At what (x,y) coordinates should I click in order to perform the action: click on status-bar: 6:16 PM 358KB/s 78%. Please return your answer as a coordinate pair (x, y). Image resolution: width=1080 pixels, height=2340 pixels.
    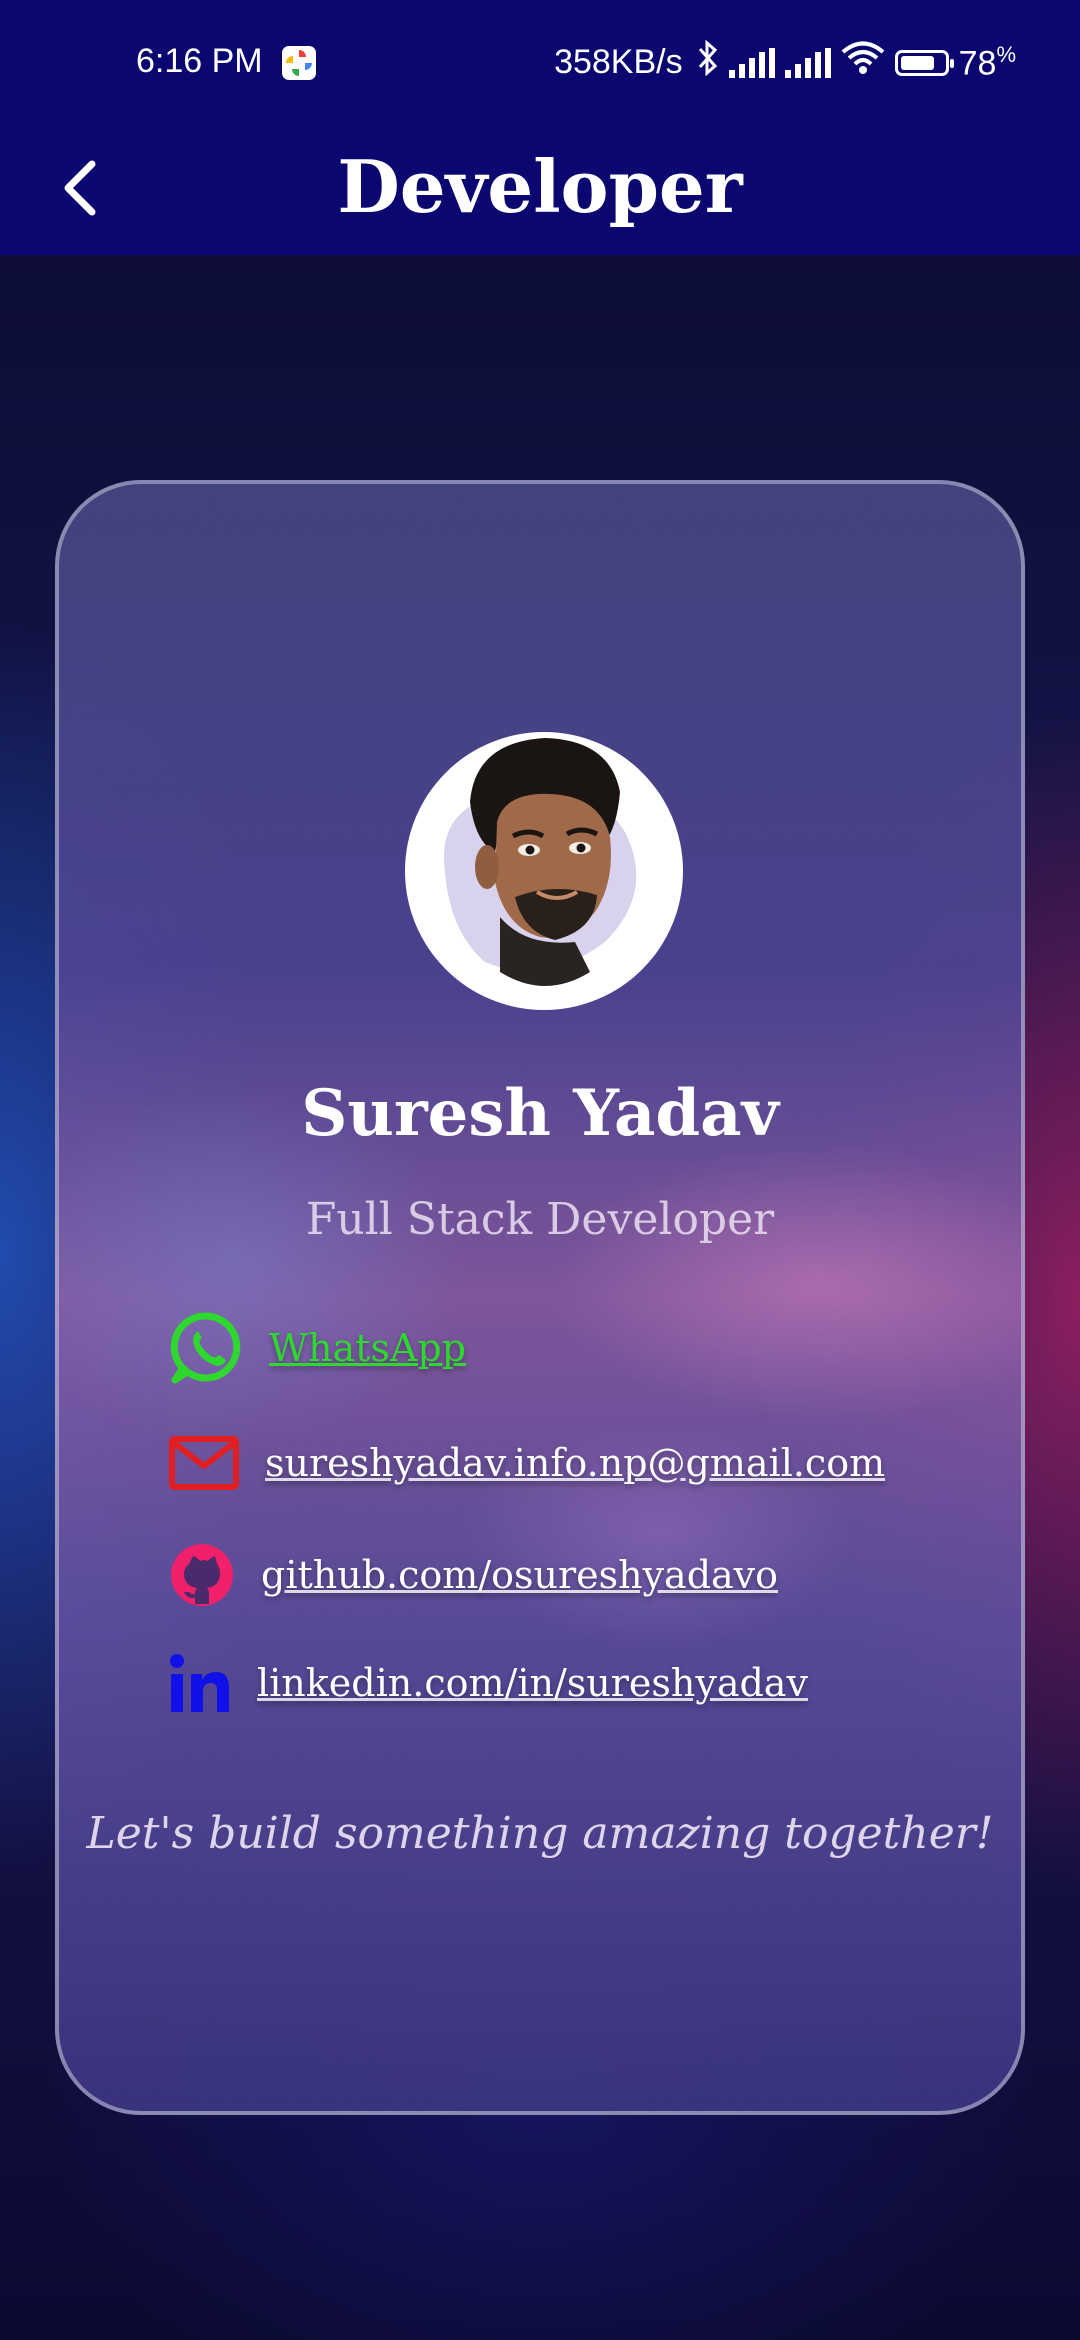
    Looking at the image, I should click on (540, 62).